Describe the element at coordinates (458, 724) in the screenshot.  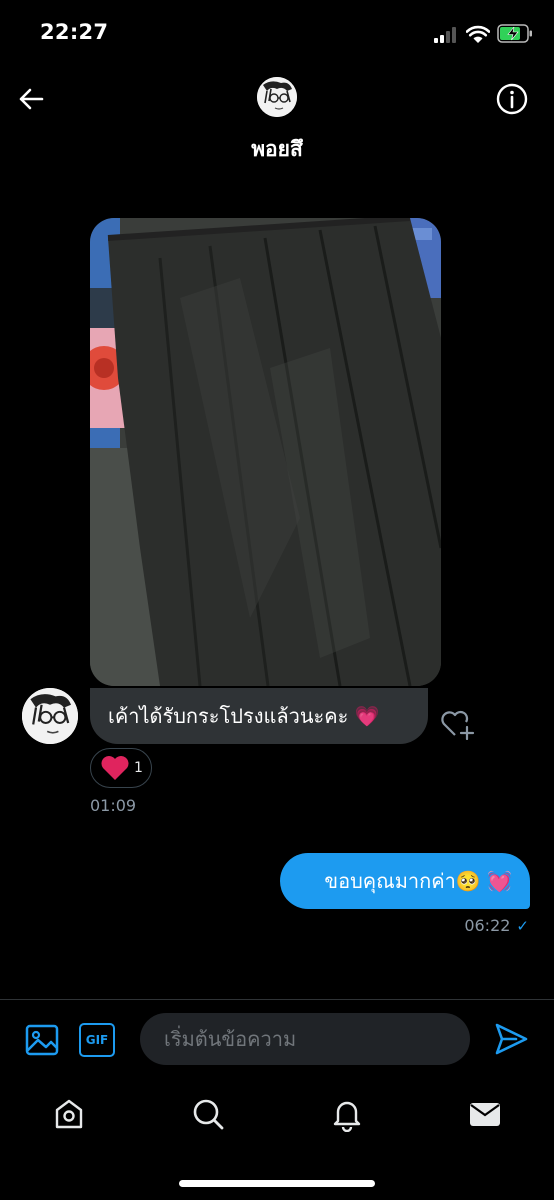
I see `add-reaction-icon` at that location.